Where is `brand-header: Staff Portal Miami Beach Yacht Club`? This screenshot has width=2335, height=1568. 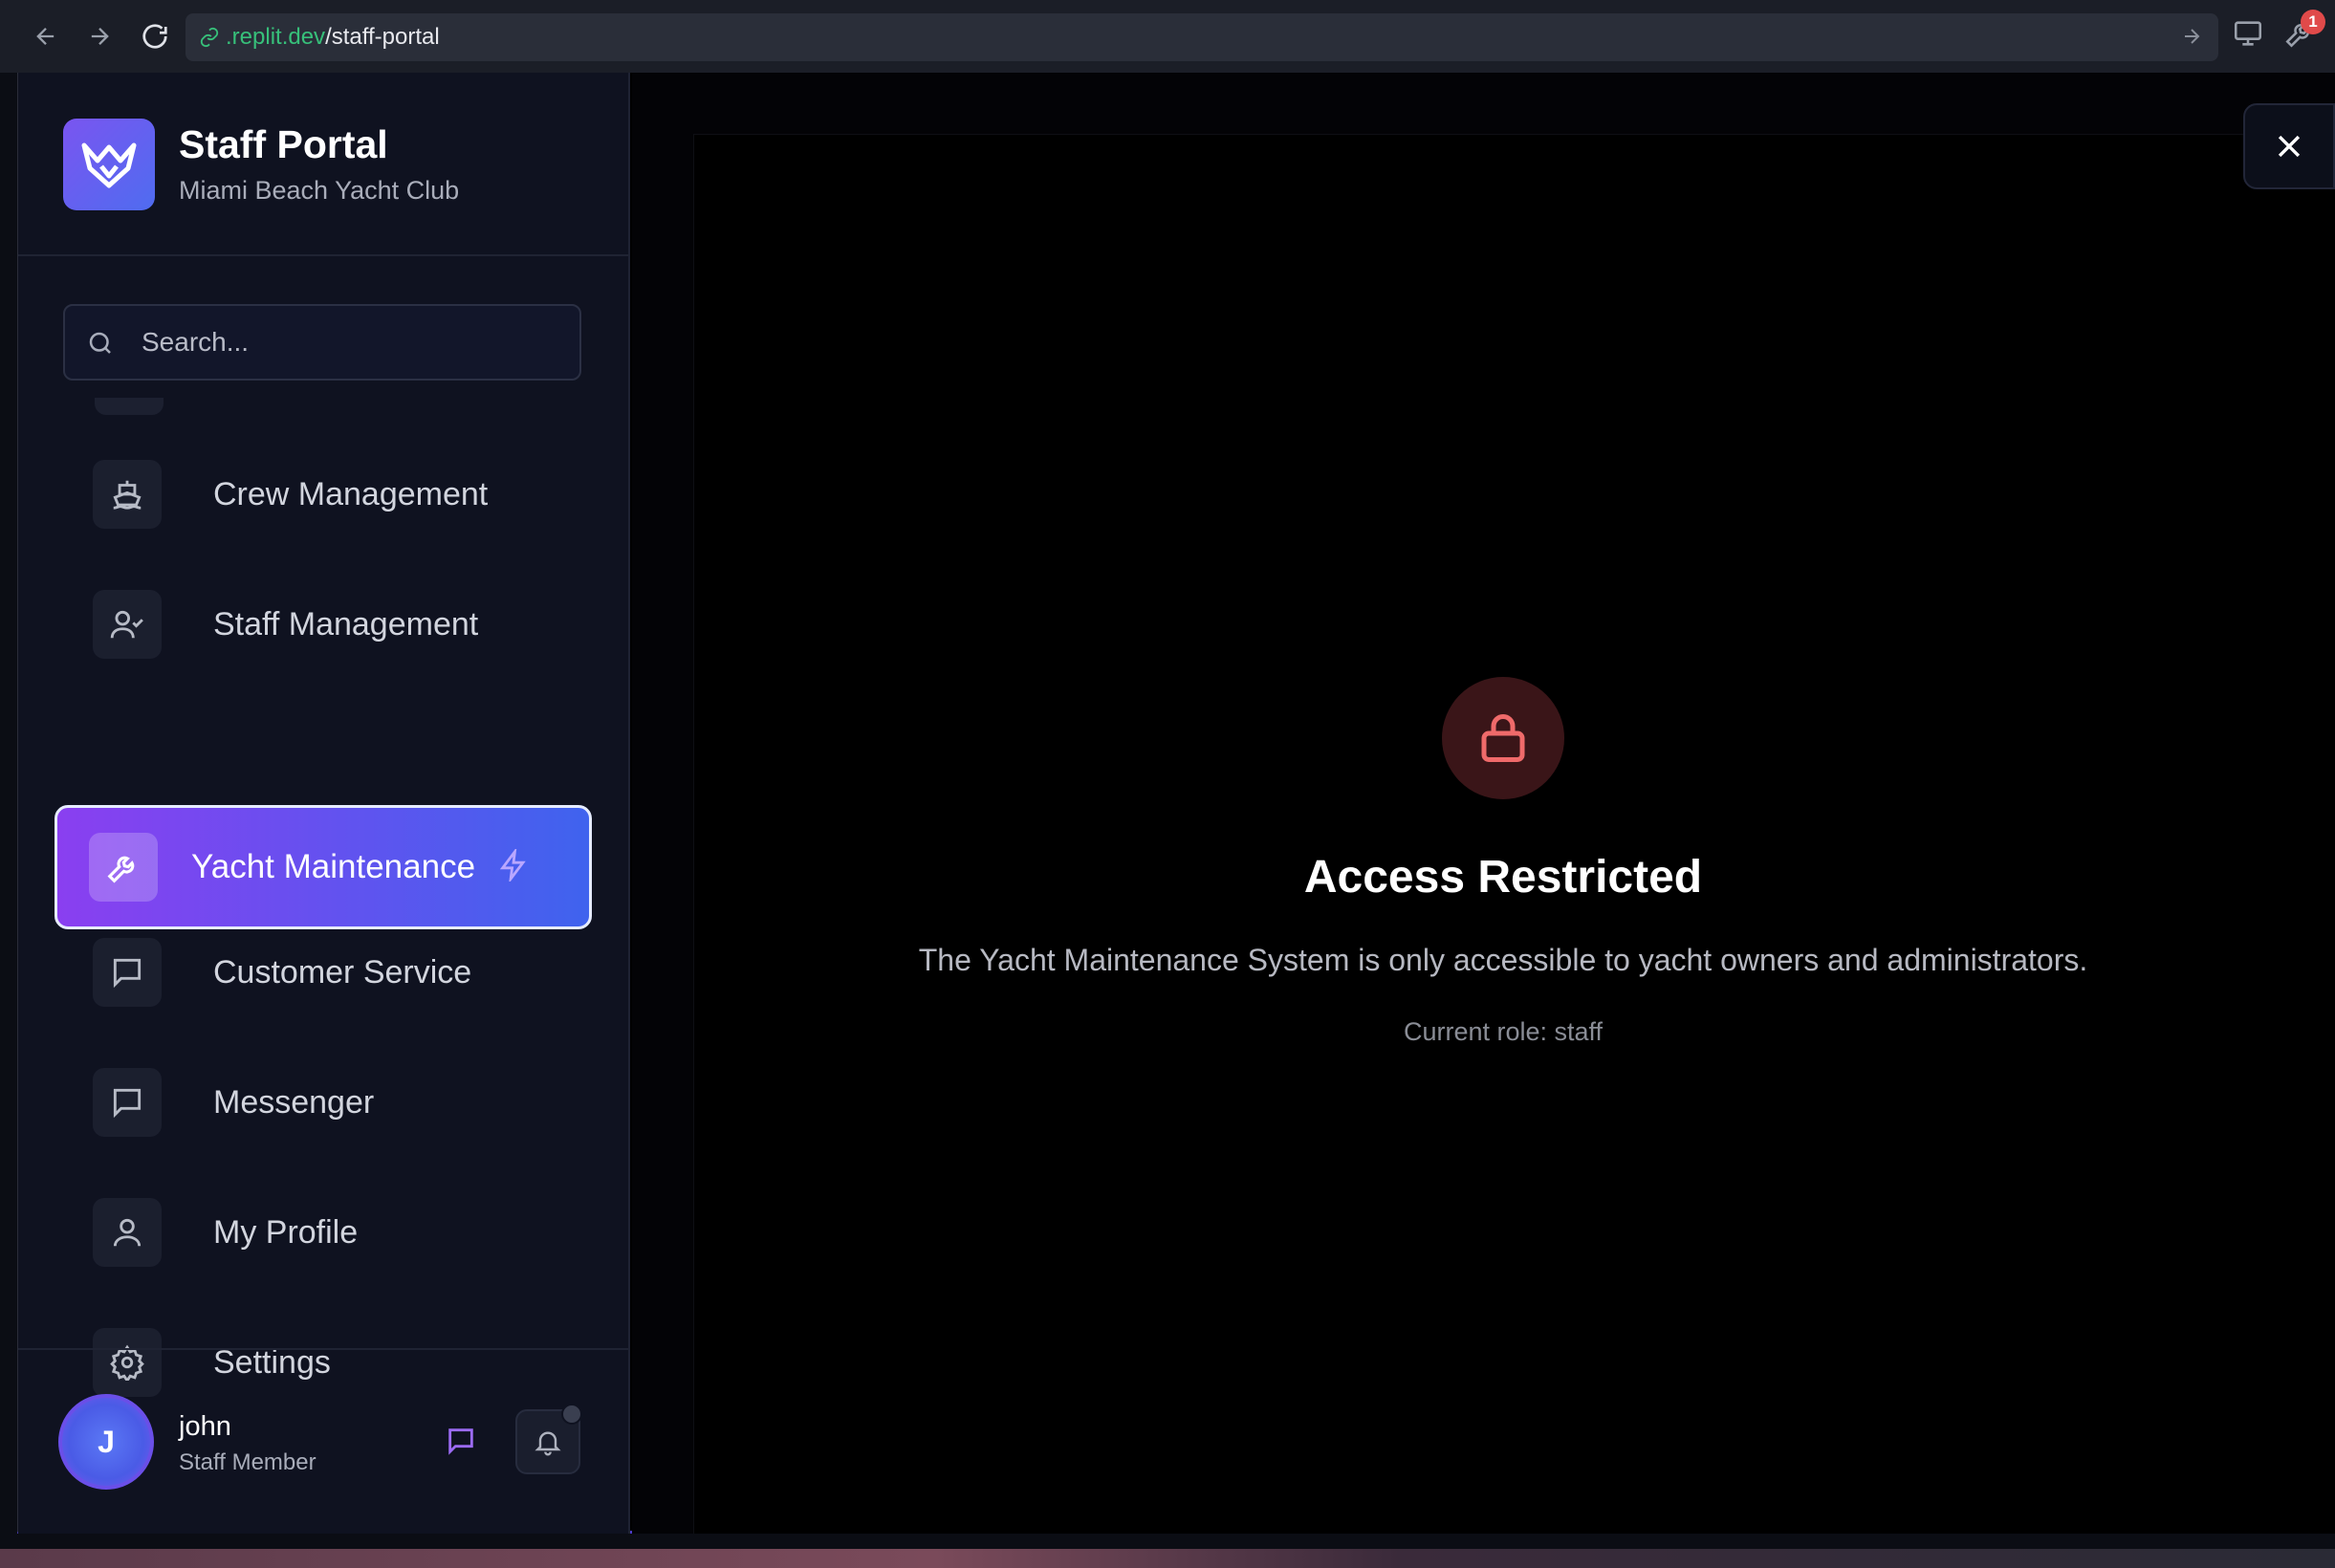
brand-header: Staff Portal Miami Beach Yacht Club is located at coordinates (324, 164).